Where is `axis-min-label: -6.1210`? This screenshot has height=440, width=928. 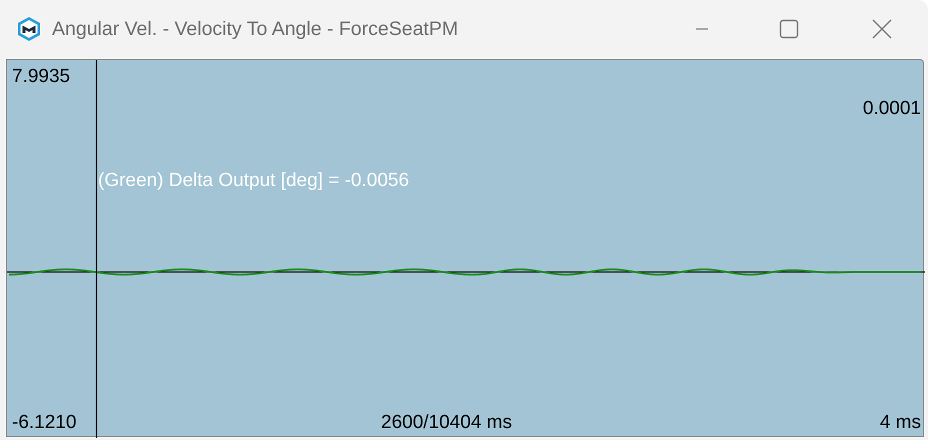 axis-min-label: -6.1210 is located at coordinates (44, 423).